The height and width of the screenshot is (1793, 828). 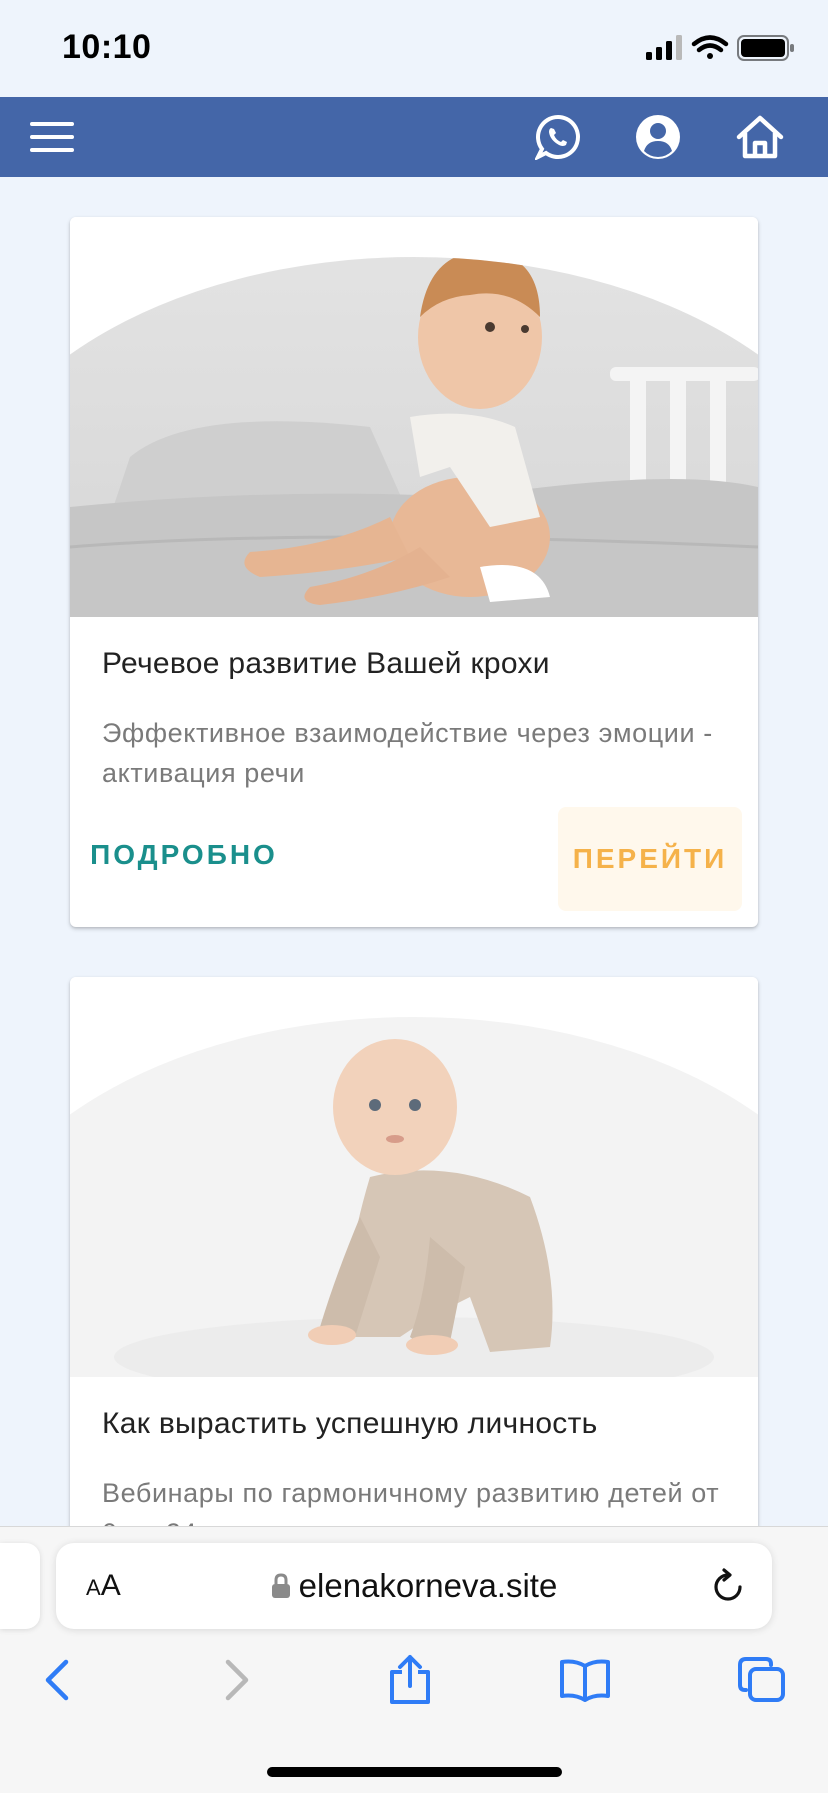 I want to click on book-icon, so click(x=585, y=1680).